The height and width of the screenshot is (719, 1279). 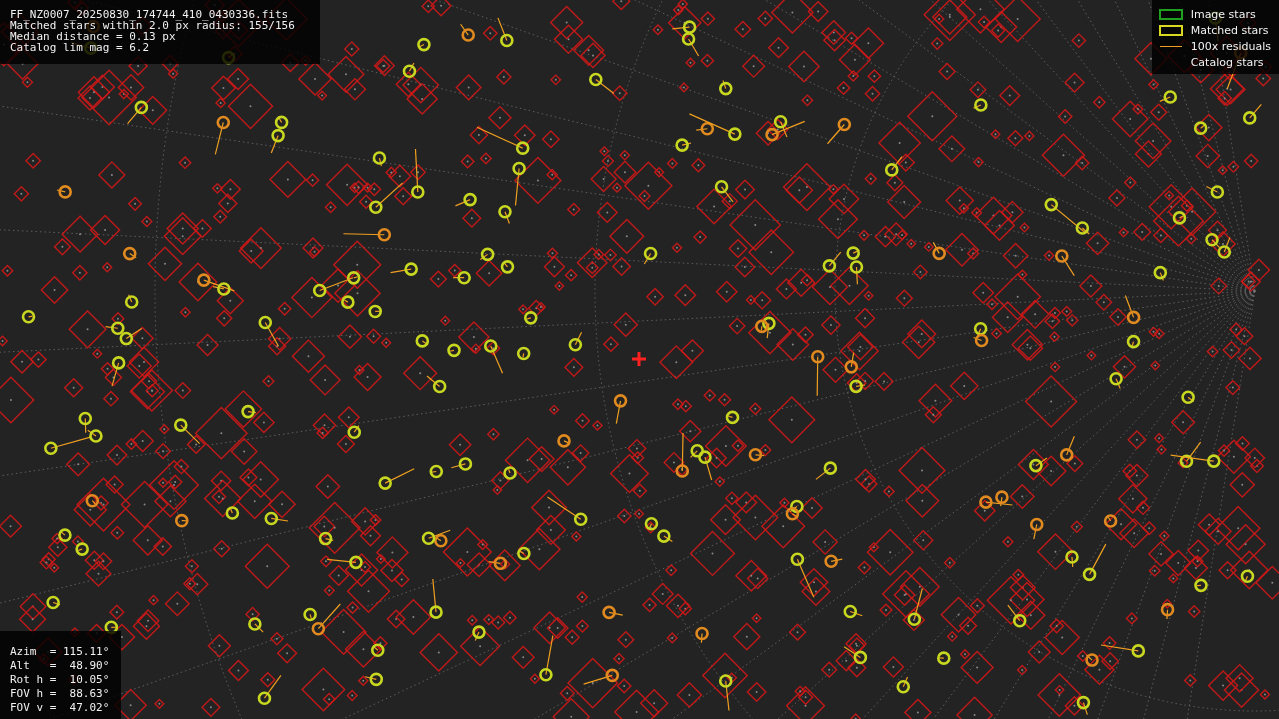 I want to click on pointing-text: FOV v = 47.02°, so click(x=60, y=708).